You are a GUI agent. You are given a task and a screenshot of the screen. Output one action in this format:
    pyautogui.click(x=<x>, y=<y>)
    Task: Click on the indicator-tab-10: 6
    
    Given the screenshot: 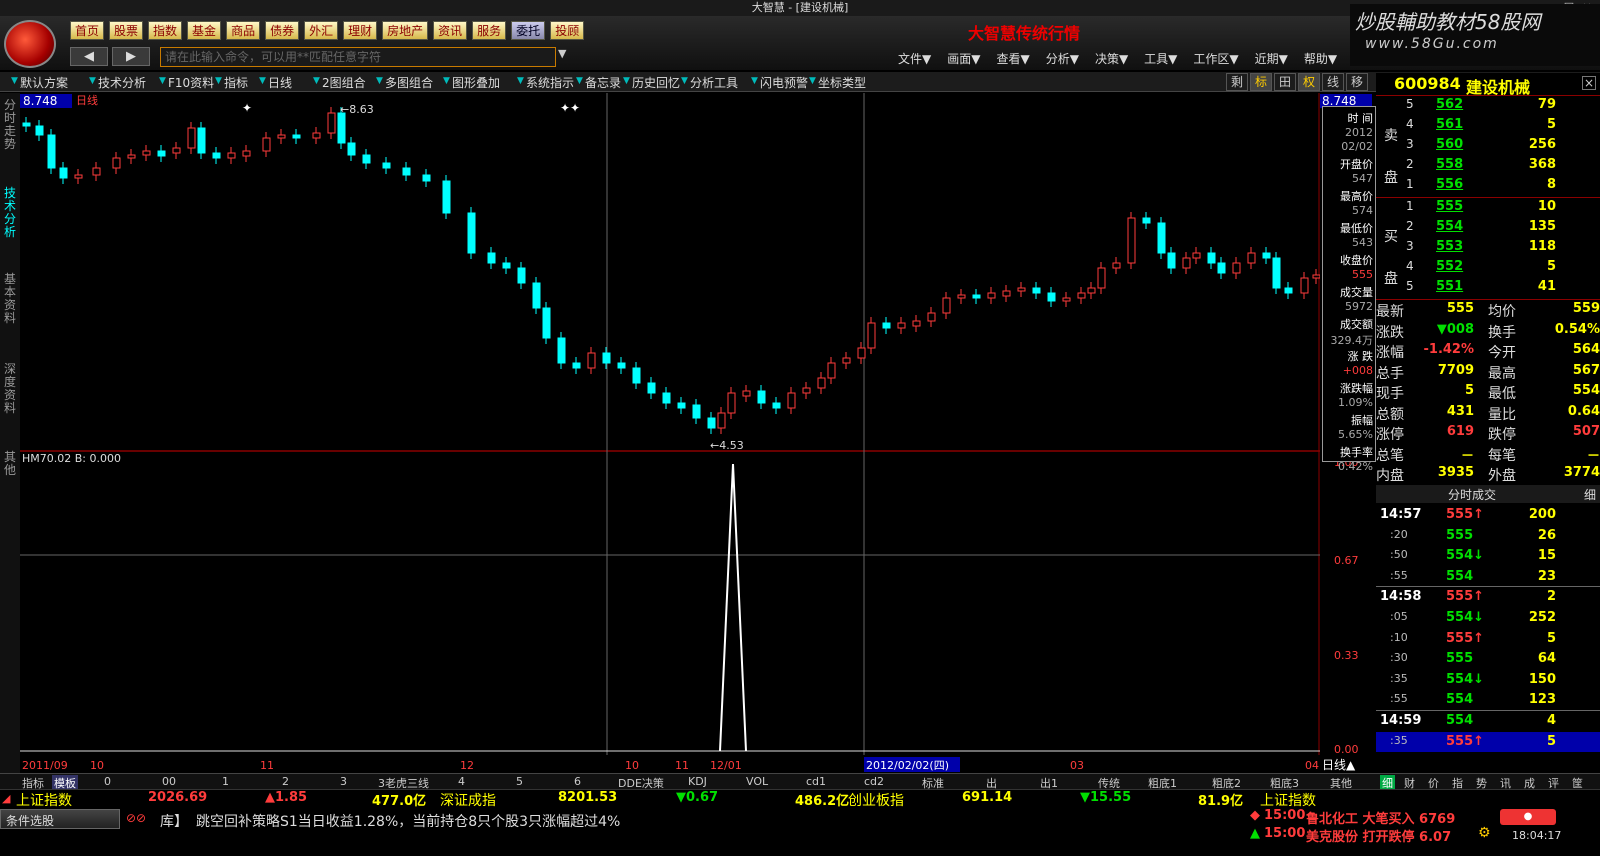 What is the action you would take?
    pyautogui.click(x=577, y=781)
    